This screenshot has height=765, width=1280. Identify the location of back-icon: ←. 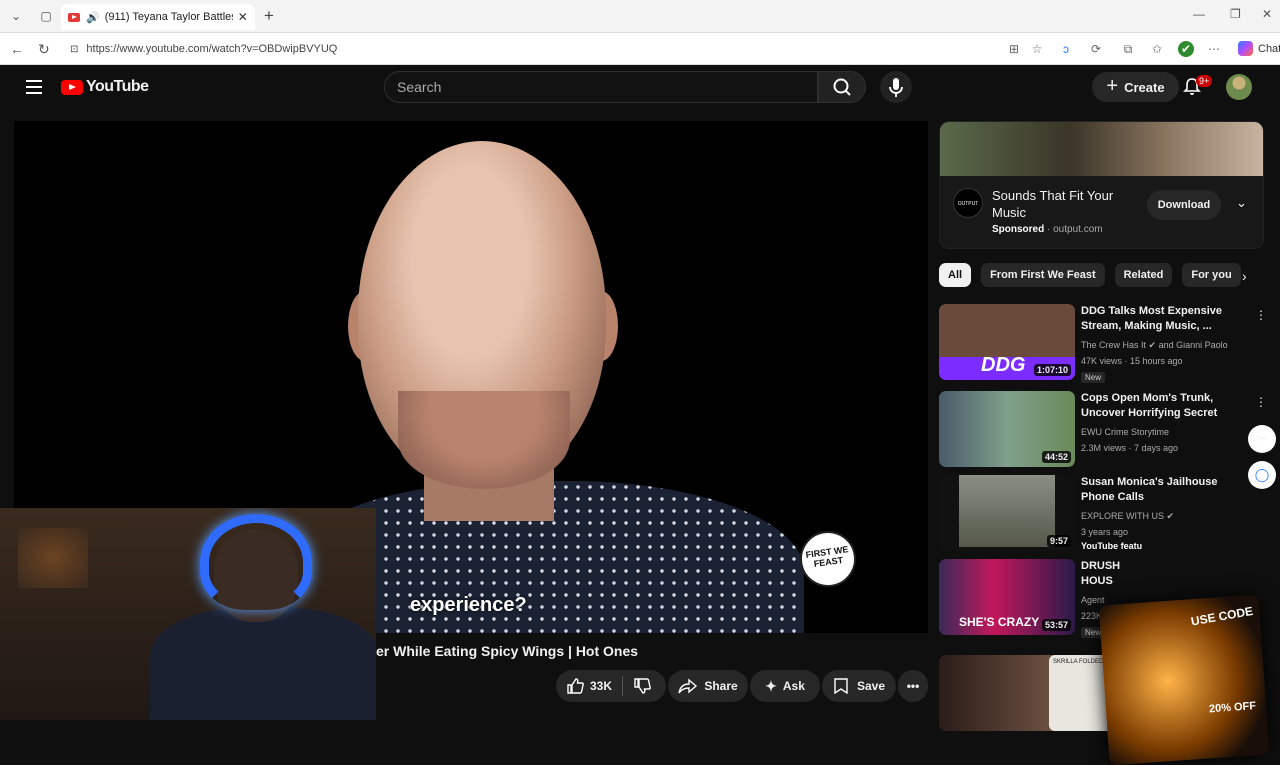
(17, 49).